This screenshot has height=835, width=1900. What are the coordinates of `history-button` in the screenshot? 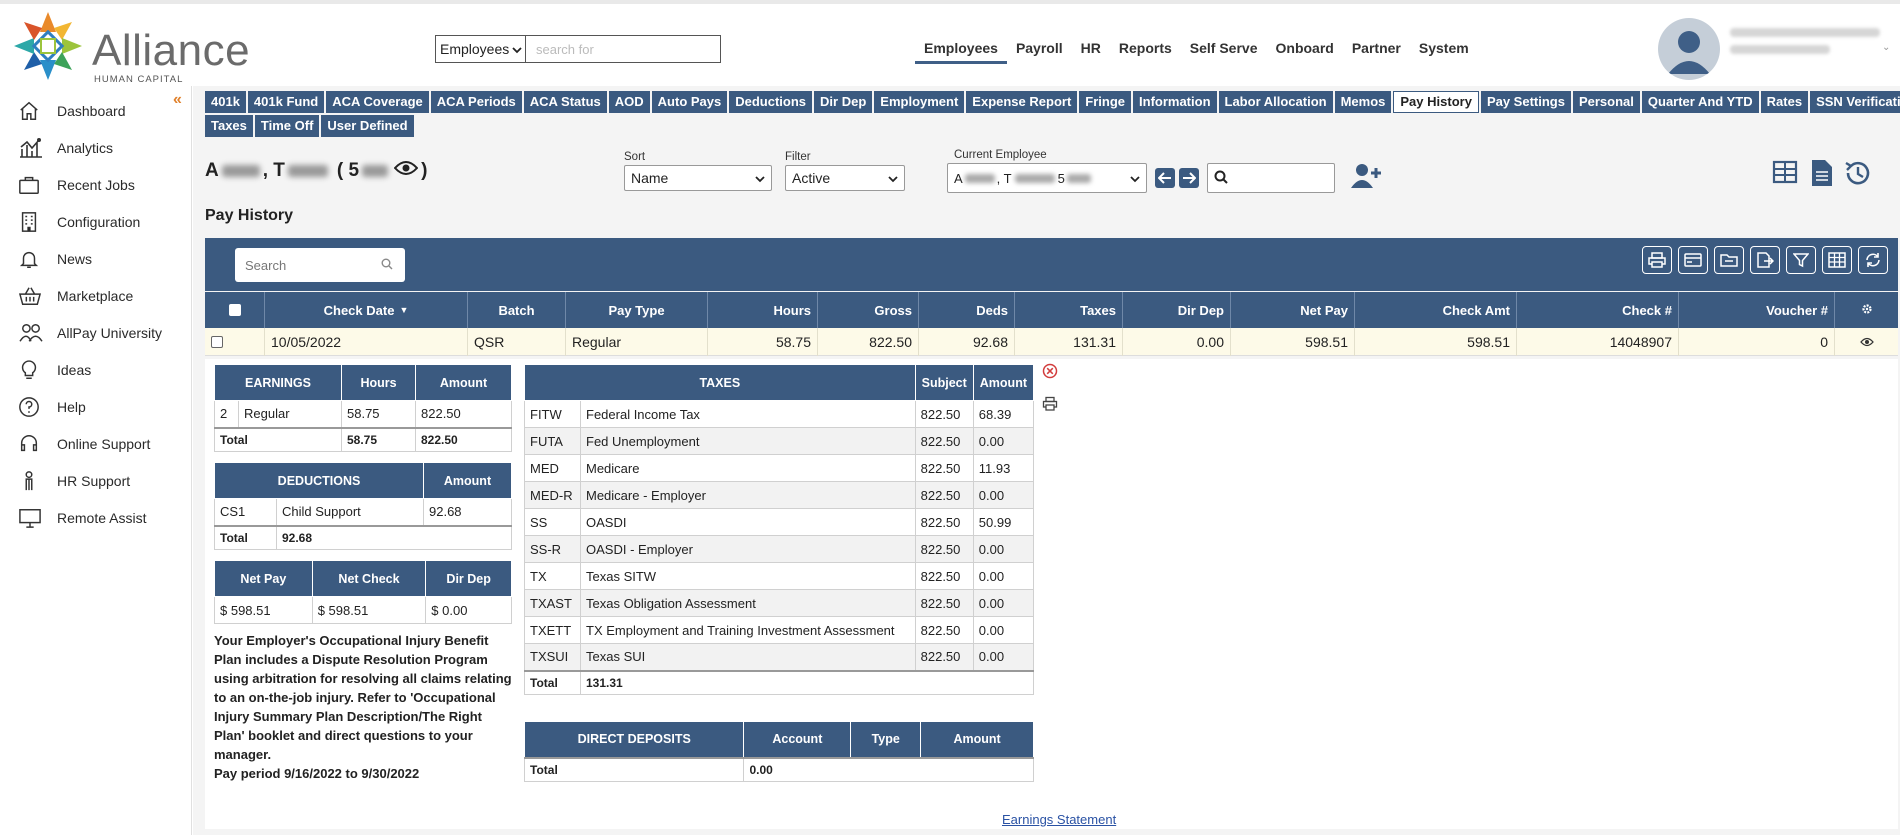 It's located at (1858, 174).